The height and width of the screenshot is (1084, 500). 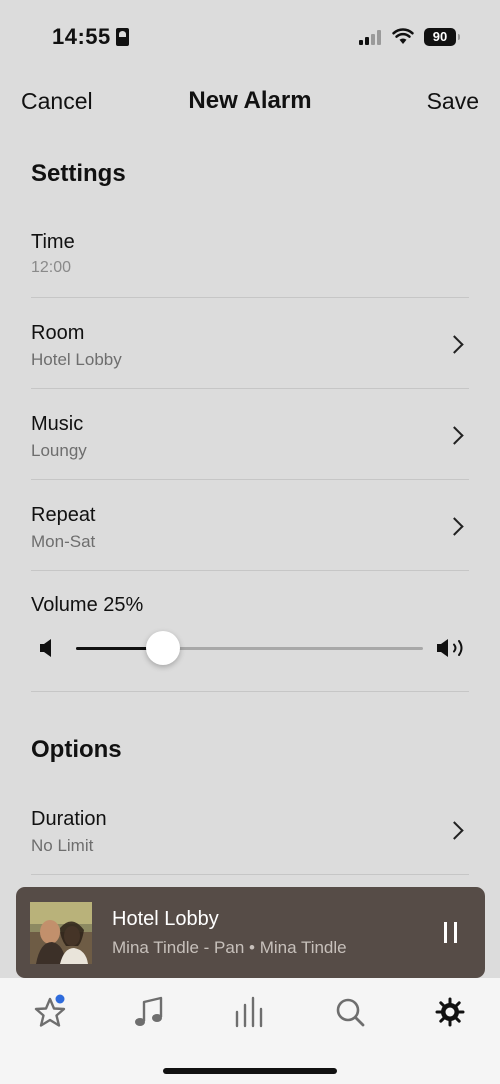 I want to click on battery-icon: 90, so click(x=442, y=37).